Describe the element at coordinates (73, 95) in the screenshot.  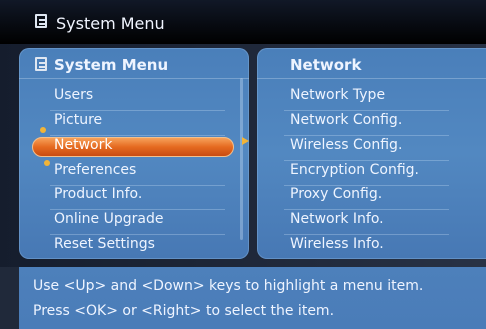
I see `menu-item-users: Users` at that location.